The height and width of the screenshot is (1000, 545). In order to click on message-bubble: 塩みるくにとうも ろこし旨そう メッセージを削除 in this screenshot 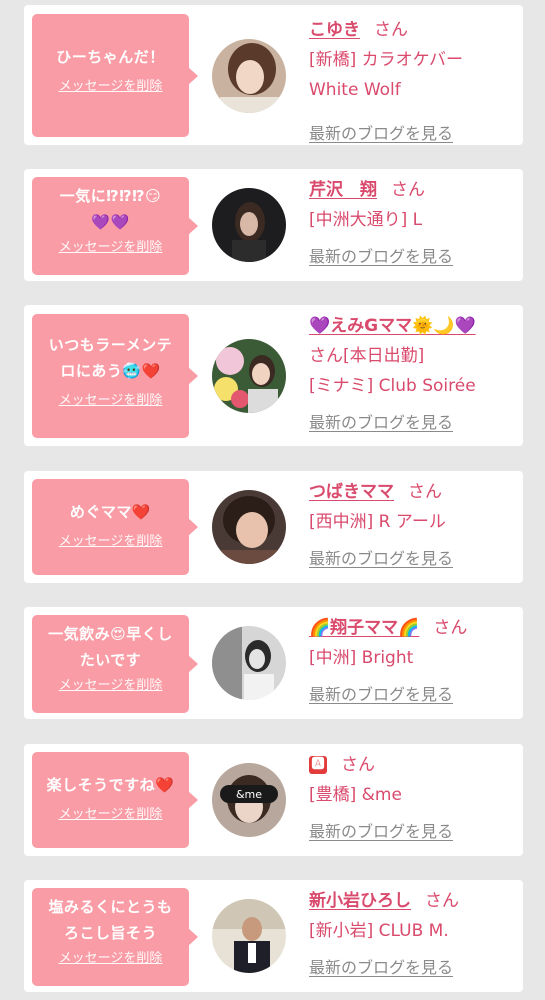, I will do `click(115, 937)`.